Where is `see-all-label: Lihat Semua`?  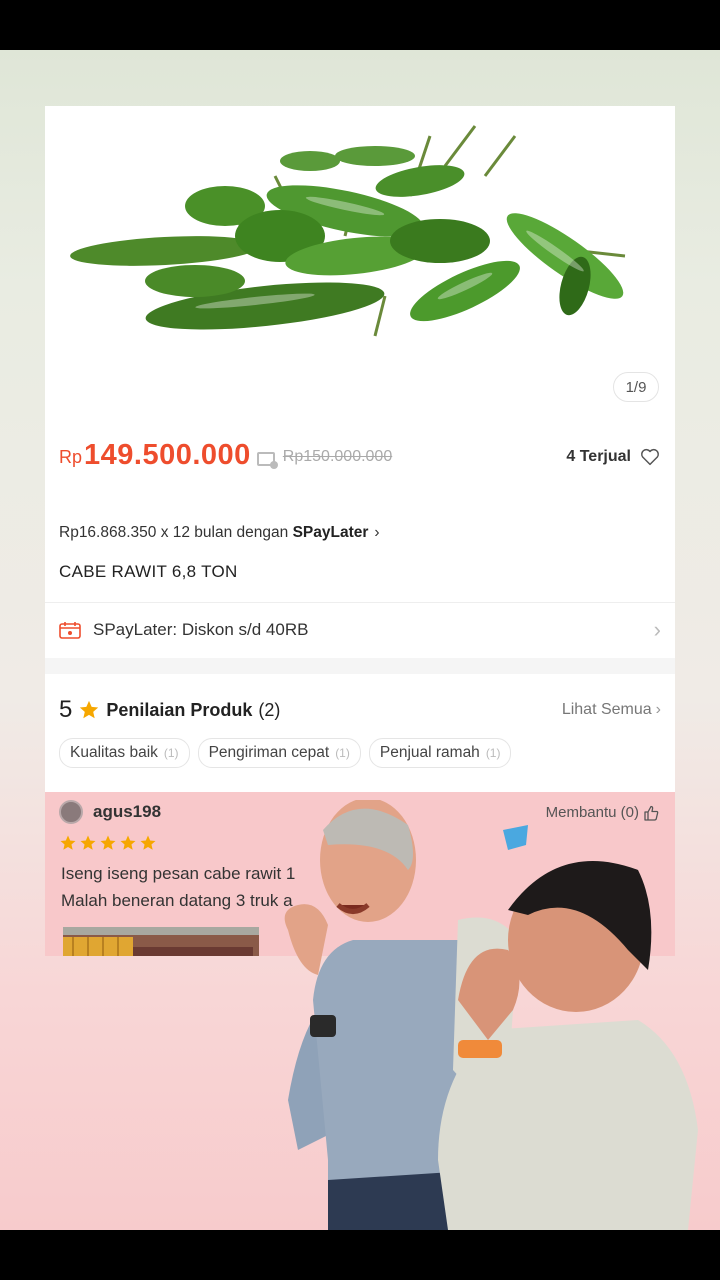 see-all-label: Lihat Semua is located at coordinates (606, 709).